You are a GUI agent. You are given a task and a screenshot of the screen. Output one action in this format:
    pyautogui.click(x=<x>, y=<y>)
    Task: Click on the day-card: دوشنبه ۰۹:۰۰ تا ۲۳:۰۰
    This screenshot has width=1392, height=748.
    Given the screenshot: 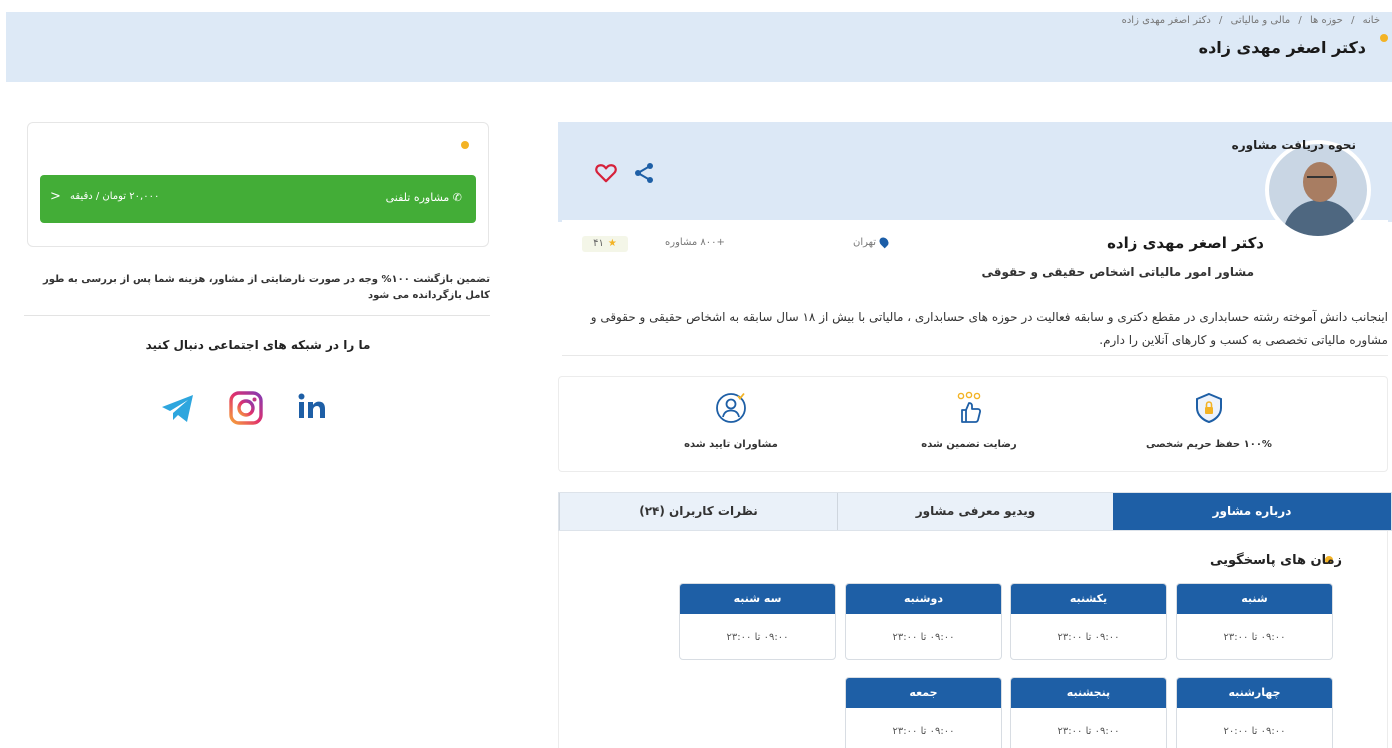 What is the action you would take?
    pyautogui.click(x=923, y=621)
    